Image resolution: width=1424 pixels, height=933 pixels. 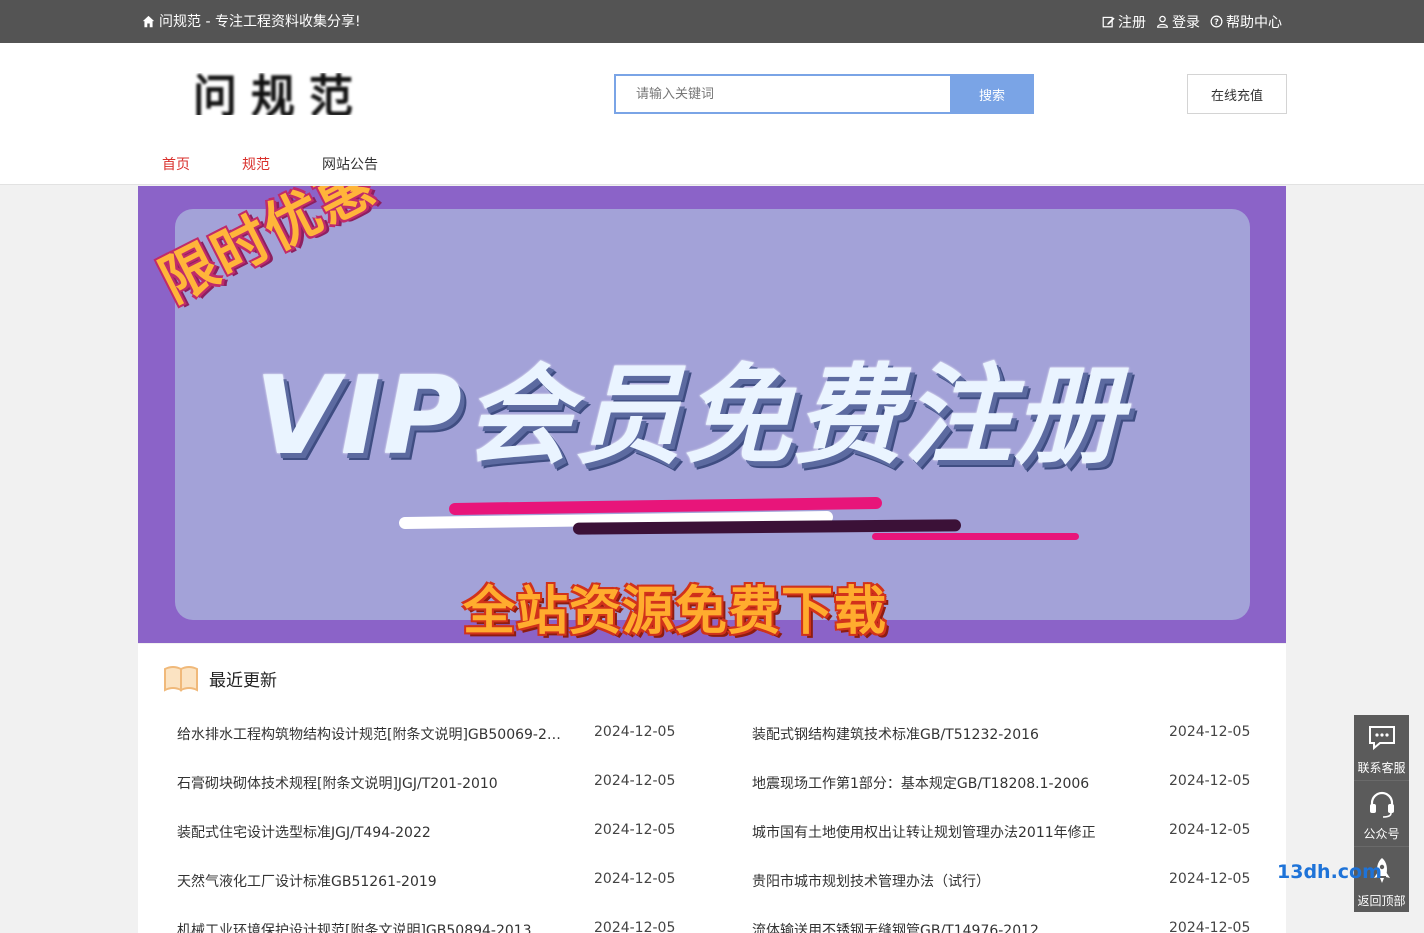 I want to click on register-label: 注册, so click(x=1132, y=22).